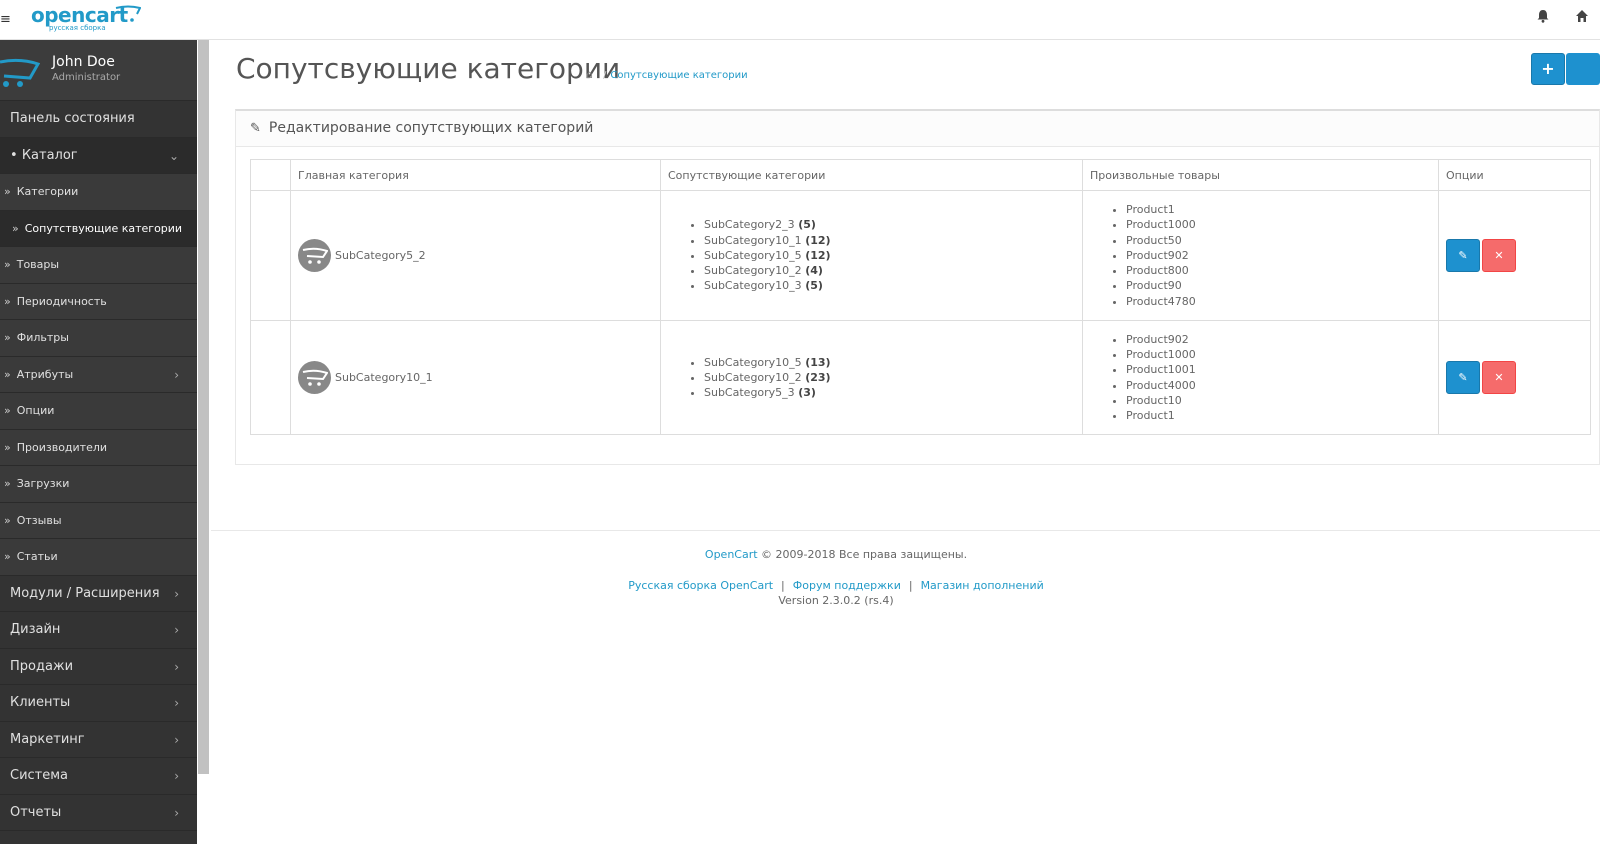 The width and height of the screenshot is (1600, 844). Describe the element at coordinates (700, 585) in the screenshot. I see `footer-link-russian-build: Русская сборка OpenCart` at that location.